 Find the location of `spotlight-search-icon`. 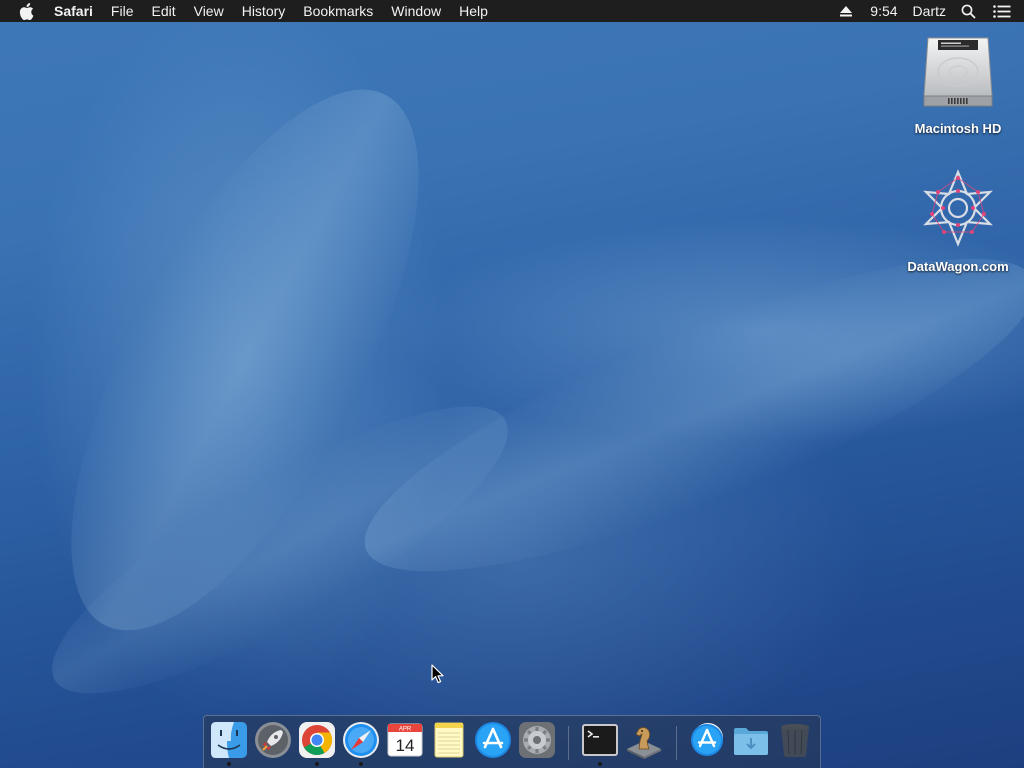

spotlight-search-icon is located at coordinates (968, 11).